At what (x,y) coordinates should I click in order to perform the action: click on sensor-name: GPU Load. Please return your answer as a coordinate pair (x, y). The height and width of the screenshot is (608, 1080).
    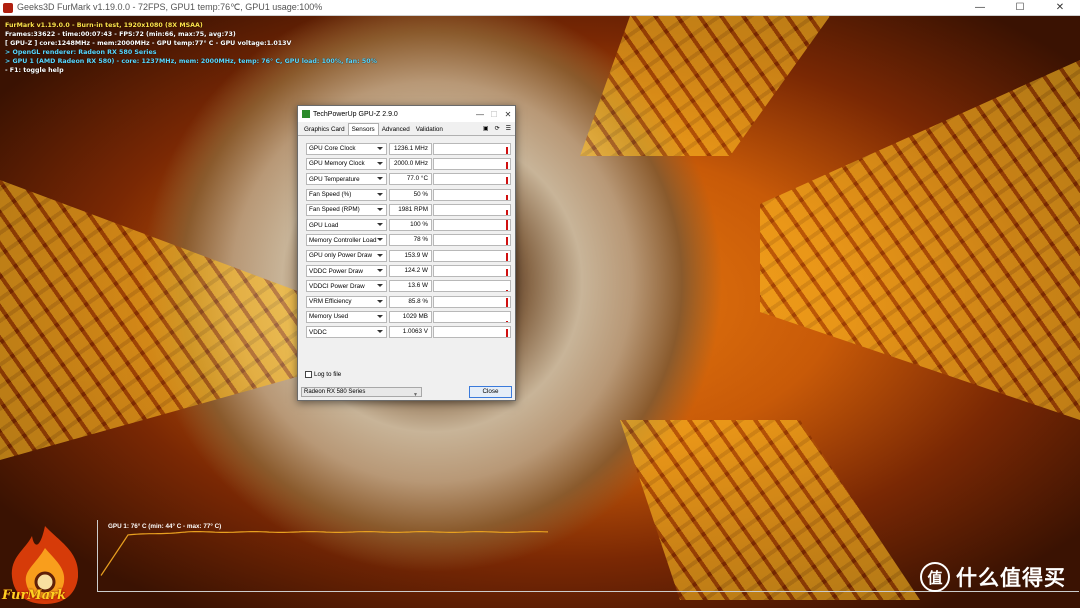
    Looking at the image, I should click on (324, 225).